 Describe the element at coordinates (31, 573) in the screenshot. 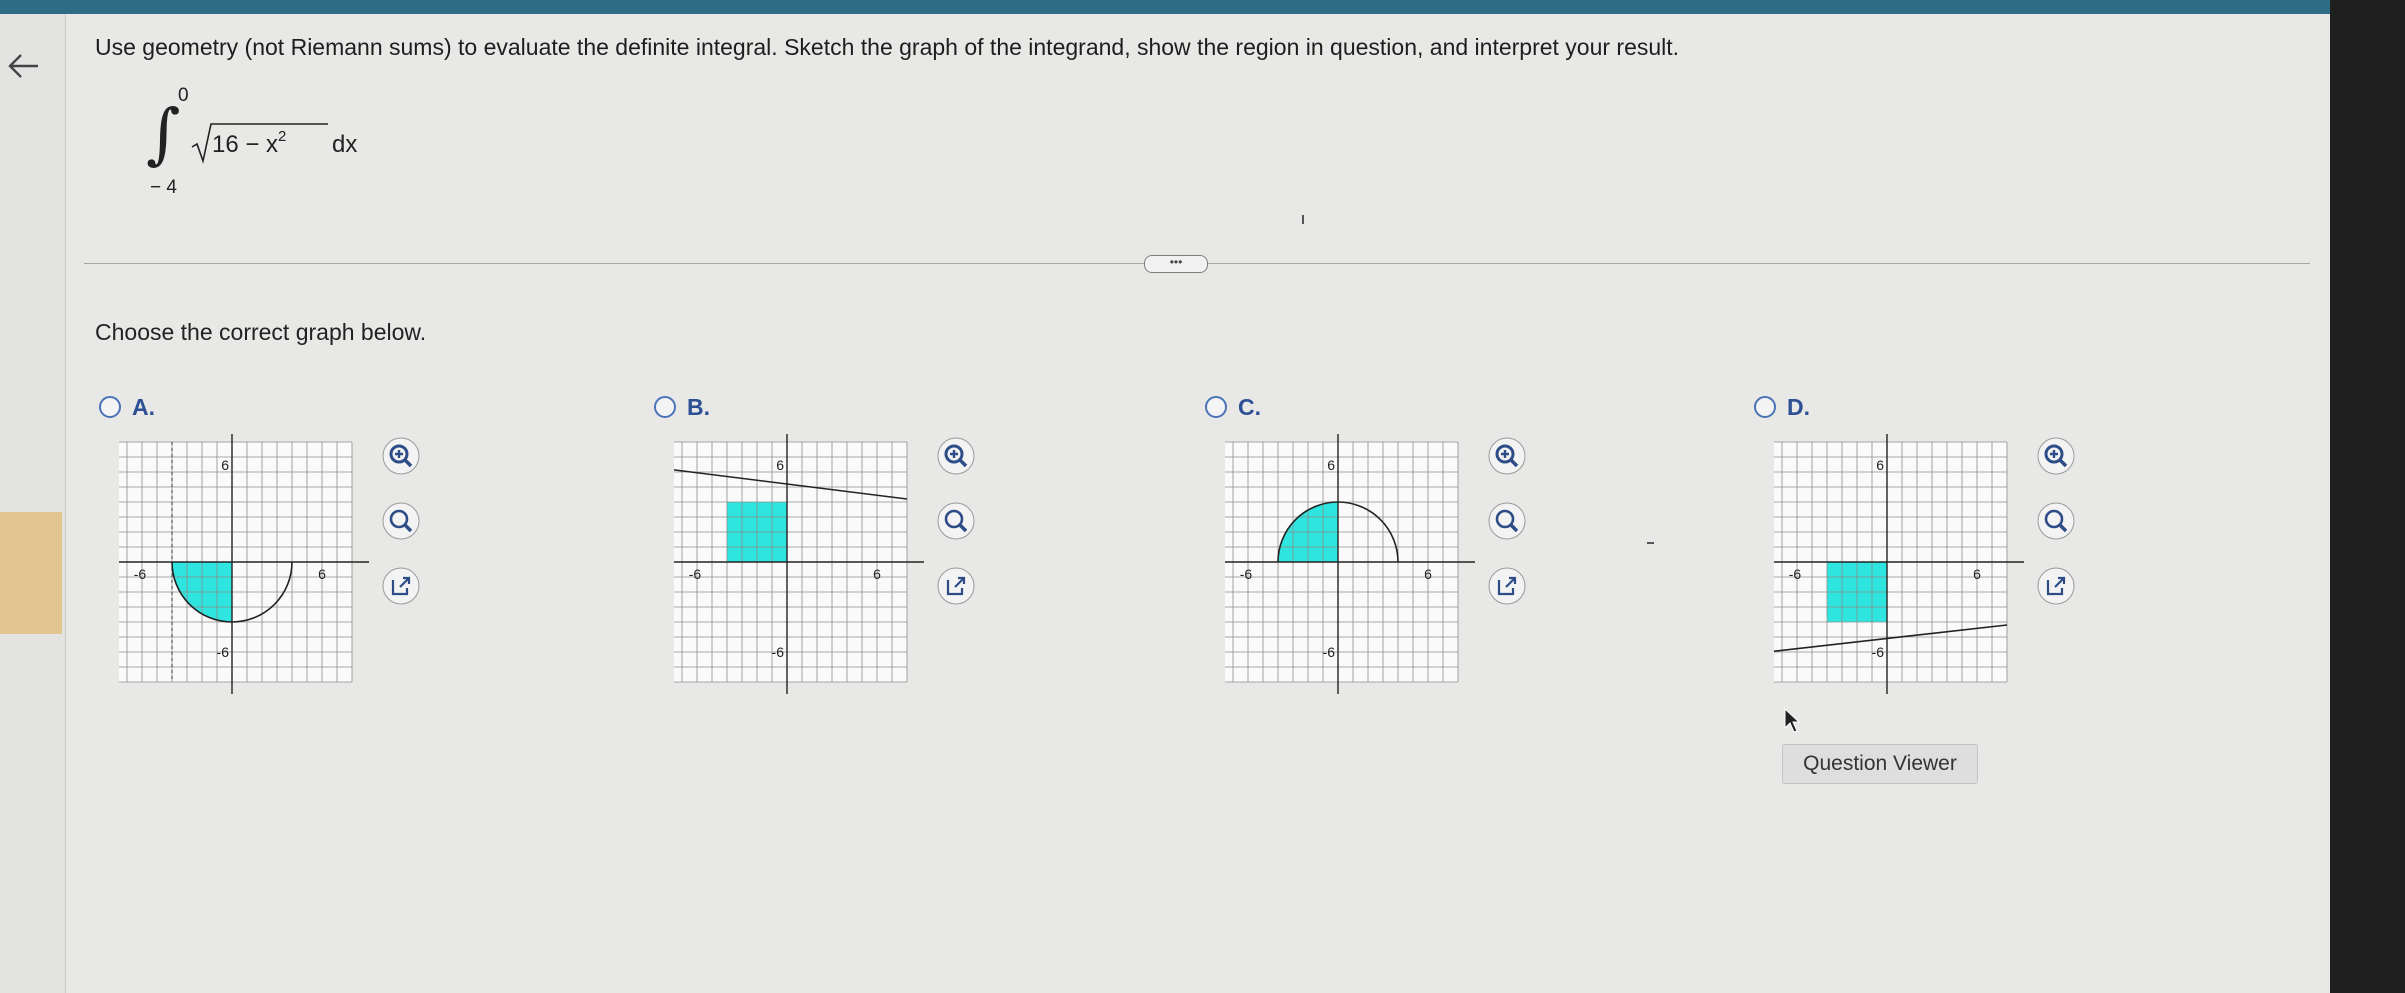

I see `left-rail-accent` at that location.